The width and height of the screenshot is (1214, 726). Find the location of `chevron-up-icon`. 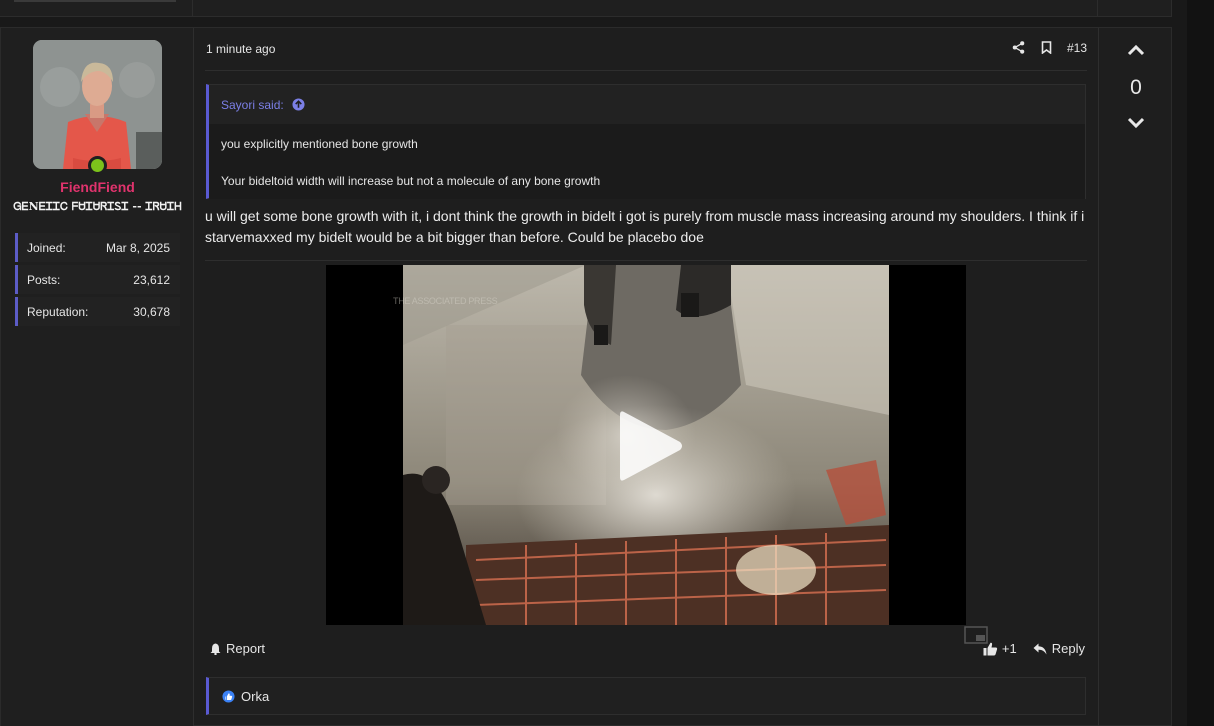

chevron-up-icon is located at coordinates (1136, 50).